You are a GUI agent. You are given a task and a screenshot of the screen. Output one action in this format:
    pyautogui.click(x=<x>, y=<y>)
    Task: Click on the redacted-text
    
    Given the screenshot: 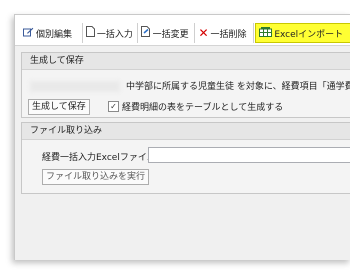 What is the action you would take?
    pyautogui.click(x=75, y=86)
    